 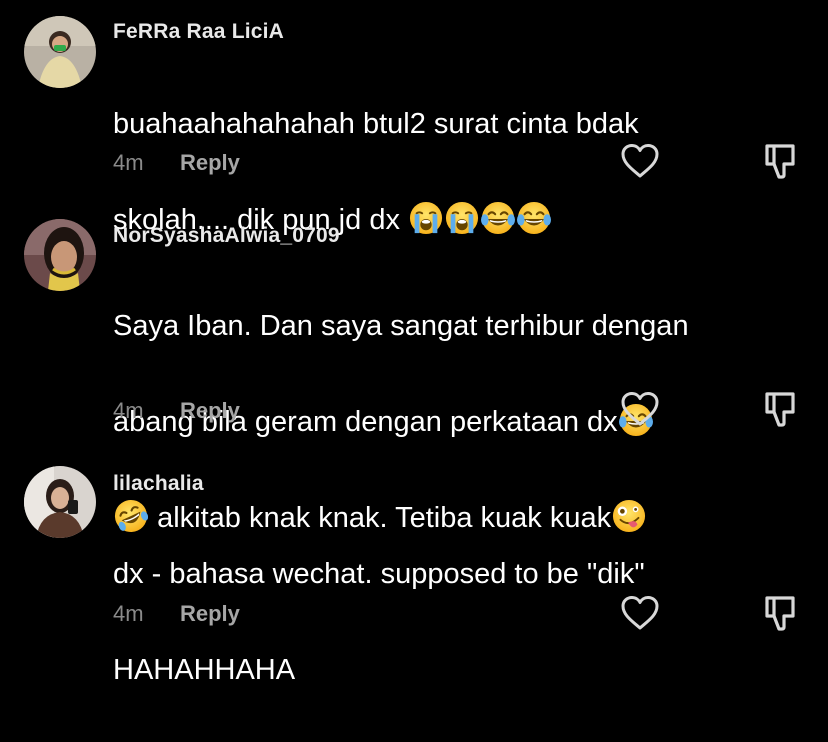 I want to click on comment-text-line: dx - bahasa wechat. supposed to be "dik", so click(x=379, y=574).